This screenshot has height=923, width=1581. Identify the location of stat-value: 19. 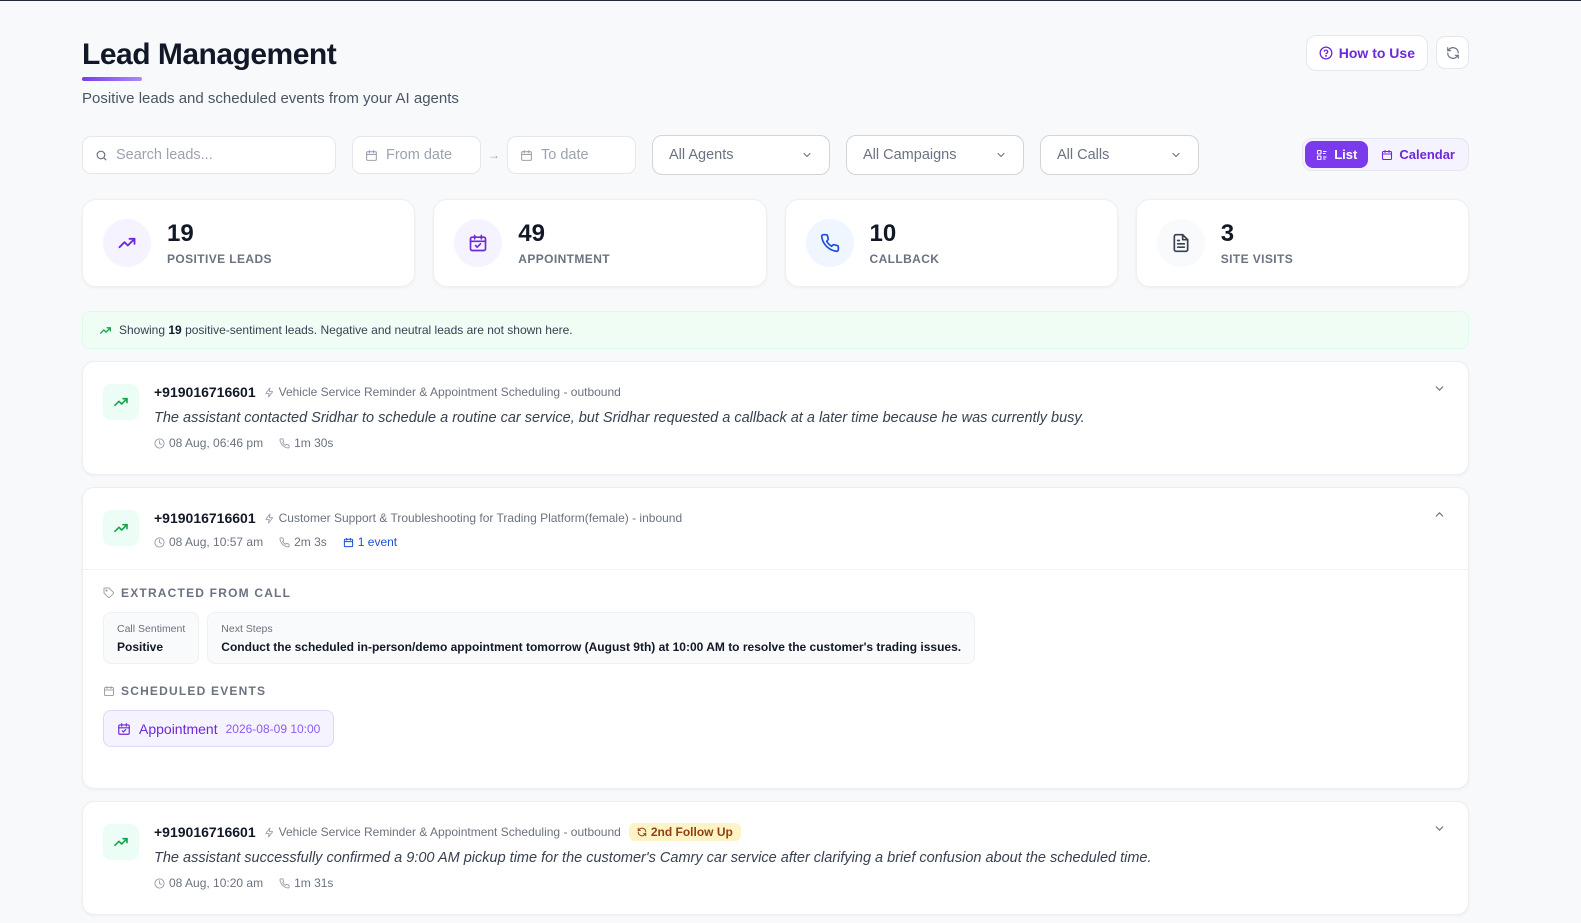
(180, 233).